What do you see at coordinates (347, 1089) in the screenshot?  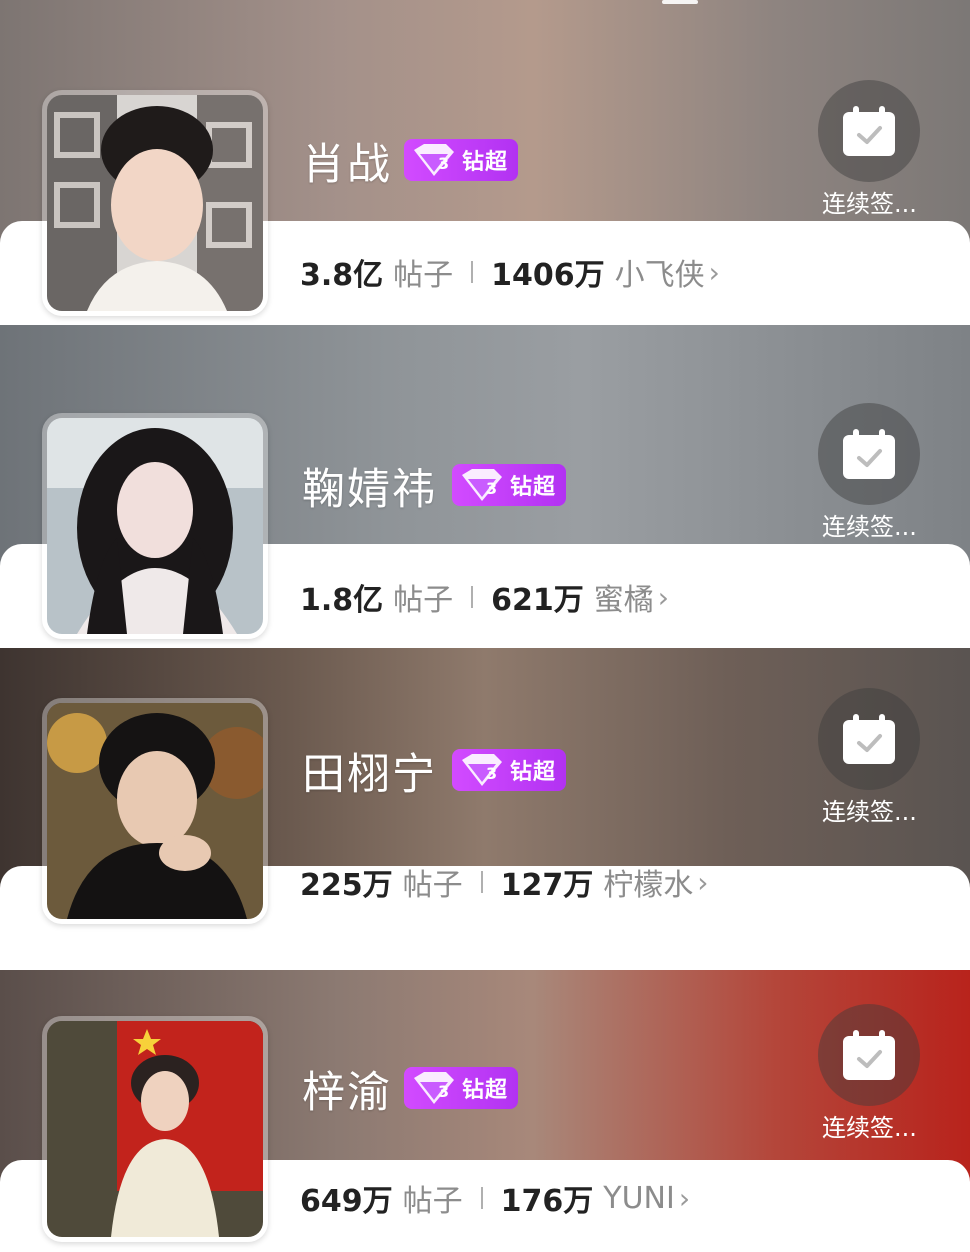 I see `topic-name: 梓渝` at bounding box center [347, 1089].